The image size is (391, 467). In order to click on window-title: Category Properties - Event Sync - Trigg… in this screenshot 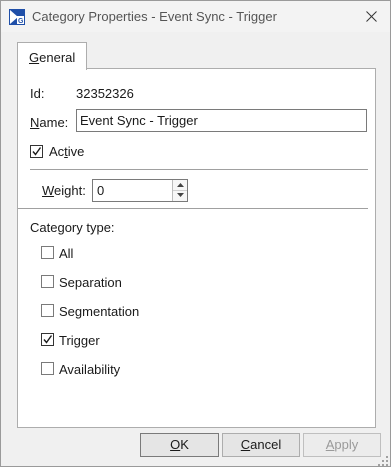, I will do `click(154, 16)`.